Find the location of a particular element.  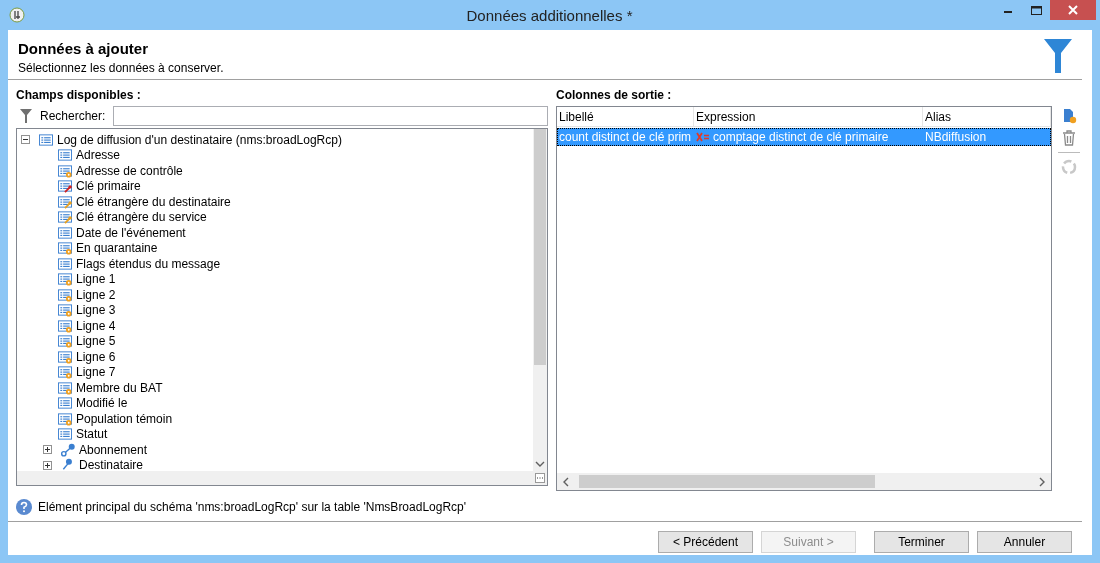

page-subtitle: Sélectionnez les données à conserver. is located at coordinates (121, 68).